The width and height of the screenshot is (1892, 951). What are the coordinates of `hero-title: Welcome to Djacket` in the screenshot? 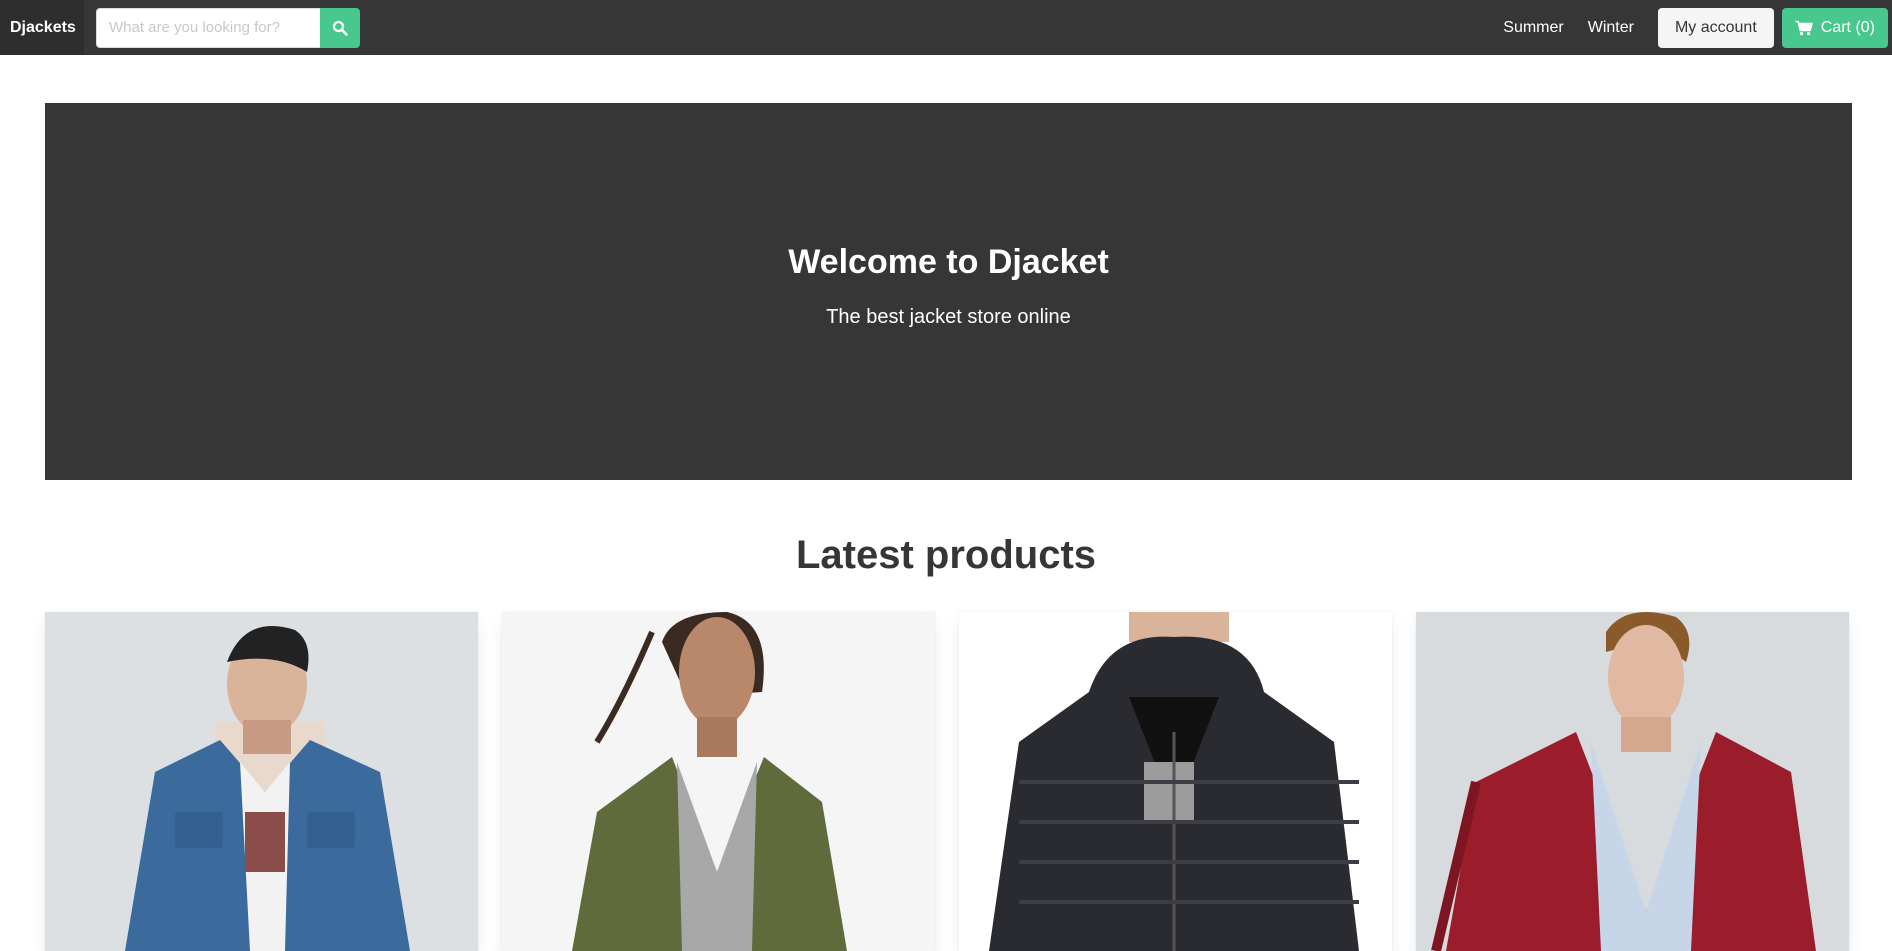 It's located at (948, 261).